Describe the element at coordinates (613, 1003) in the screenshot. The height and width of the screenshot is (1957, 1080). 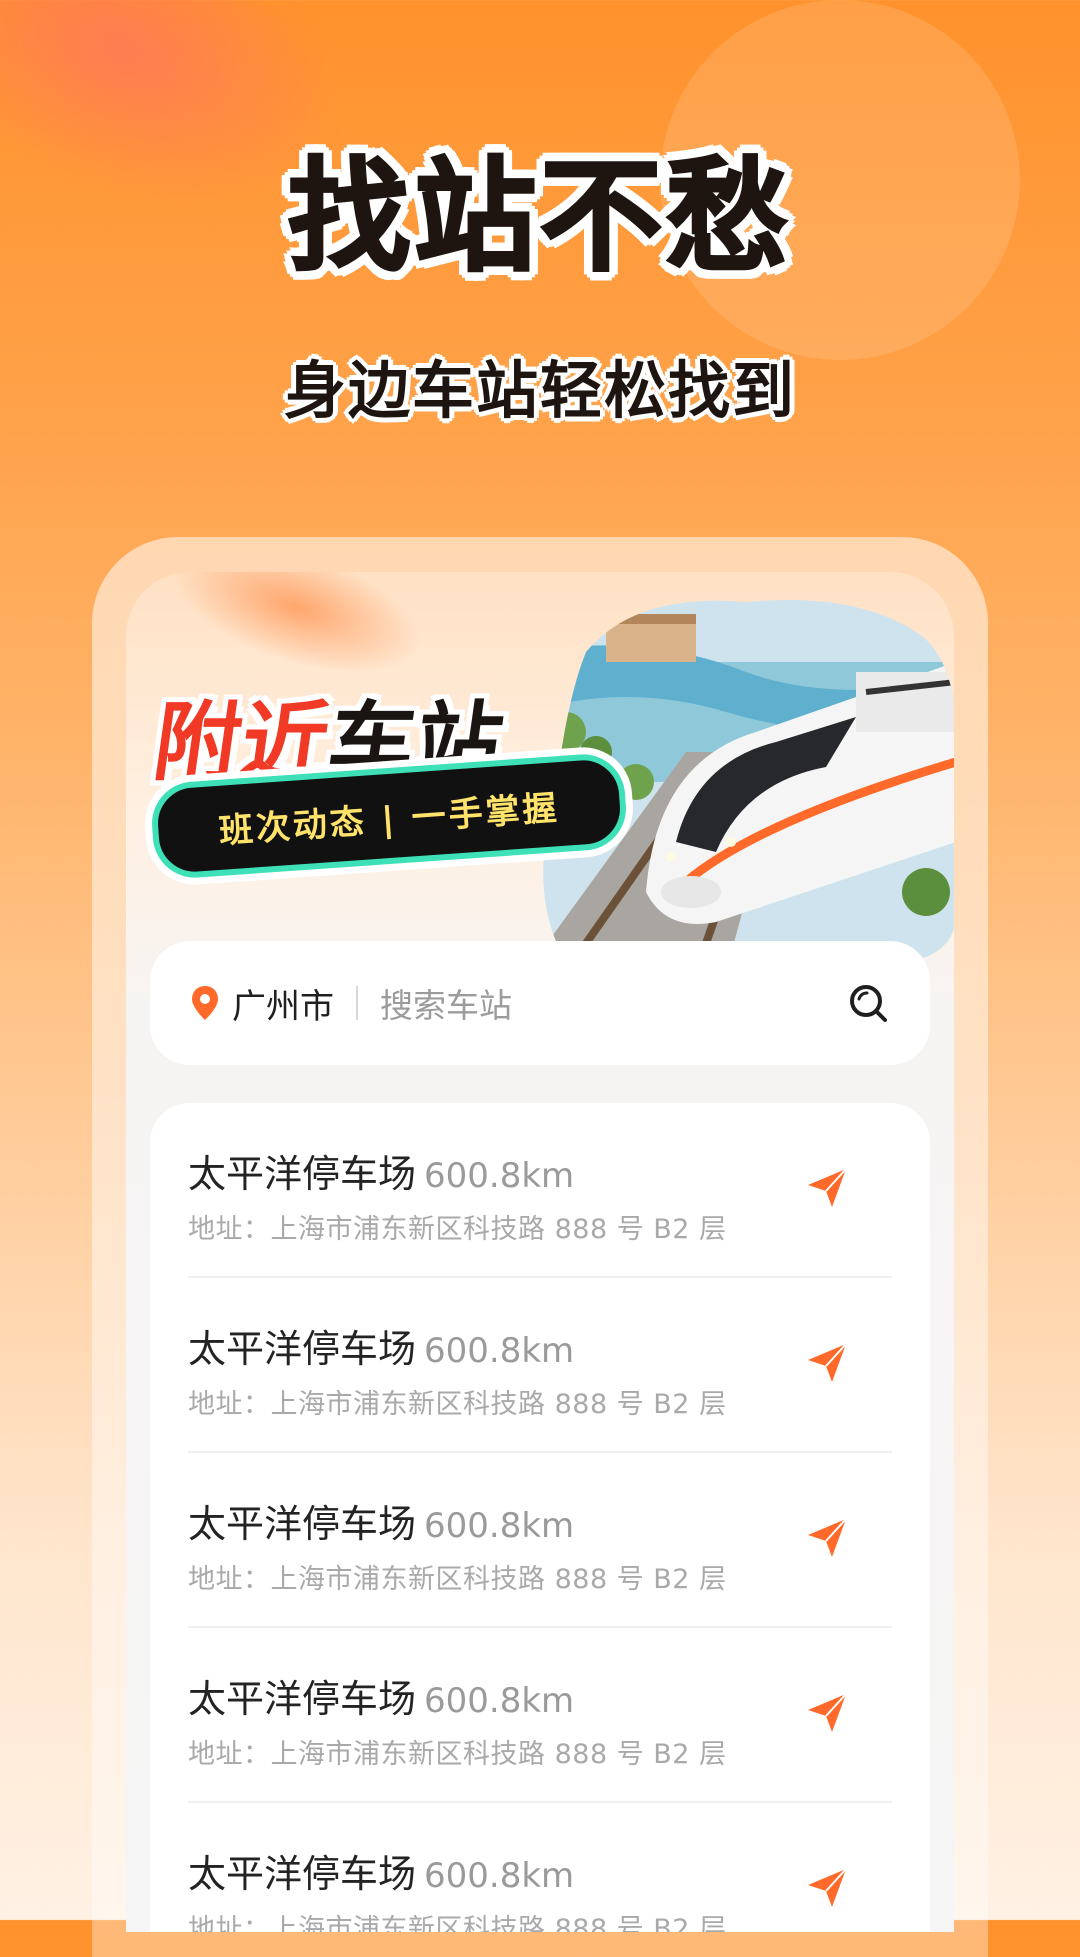
I see `search-input: 搜索车站` at that location.